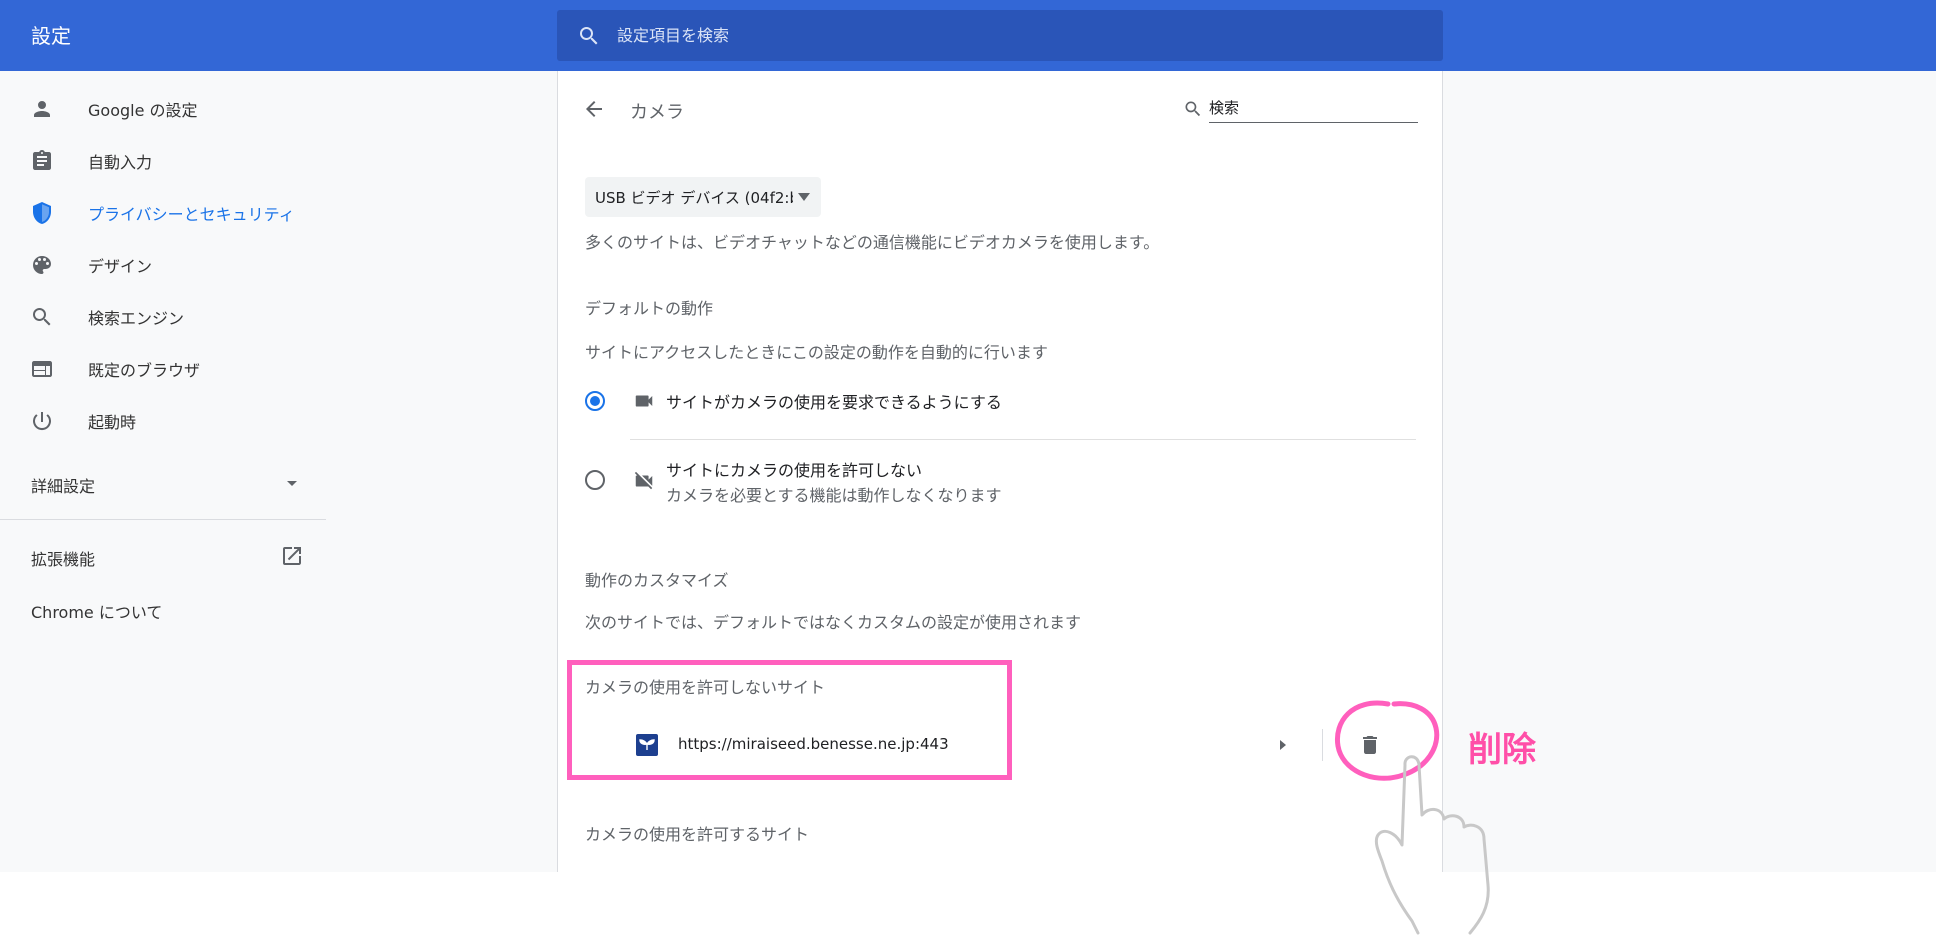  Describe the element at coordinates (42, 213) in the screenshot. I see `shield-icon` at that location.